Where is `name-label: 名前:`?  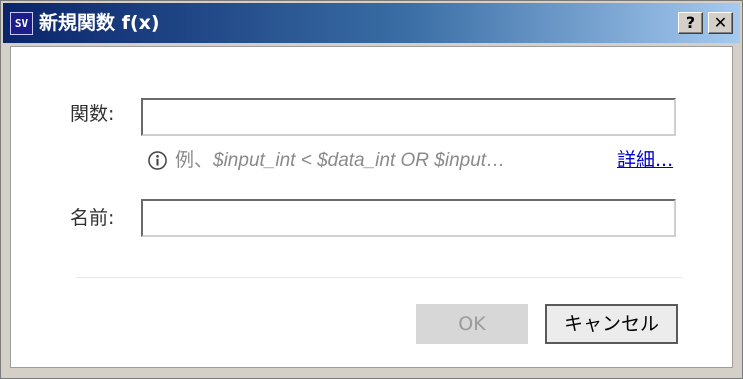
name-label: 名前: is located at coordinates (92, 218).